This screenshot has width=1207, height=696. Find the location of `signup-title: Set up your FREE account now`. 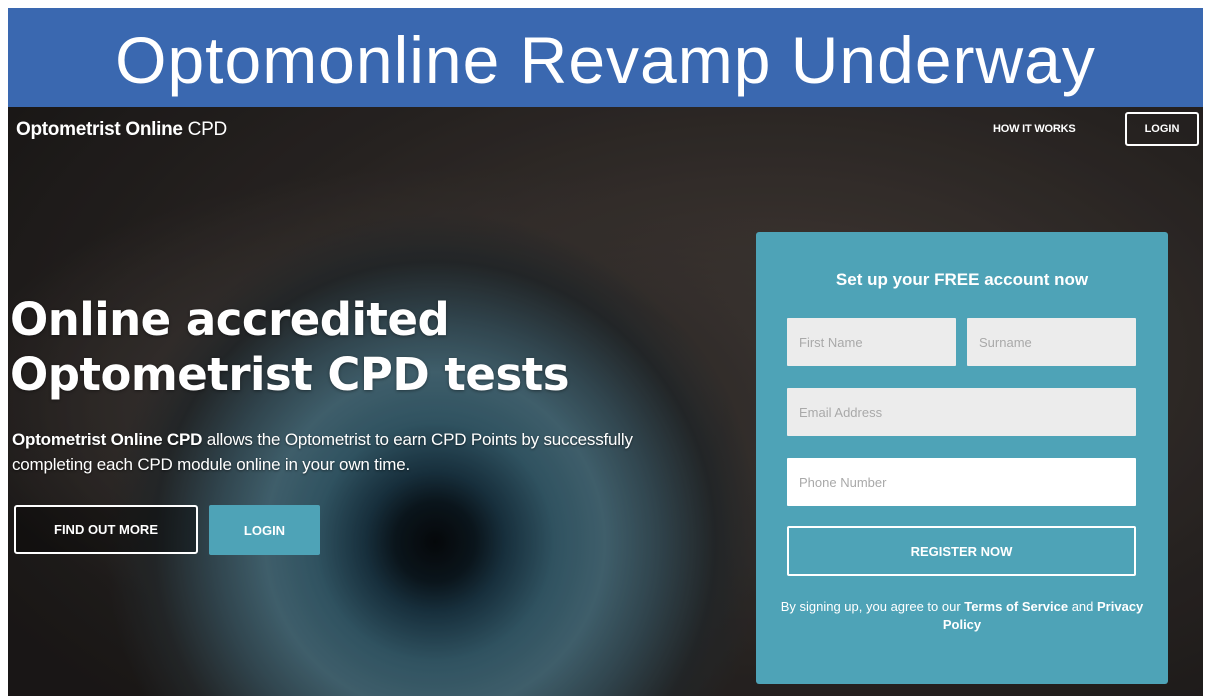

signup-title: Set up your FREE account now is located at coordinates (962, 279).